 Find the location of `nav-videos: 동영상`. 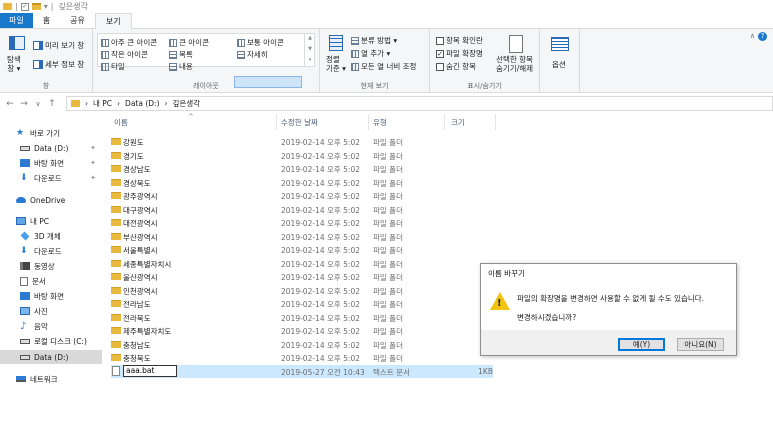

nav-videos: 동영상 is located at coordinates (51, 266).